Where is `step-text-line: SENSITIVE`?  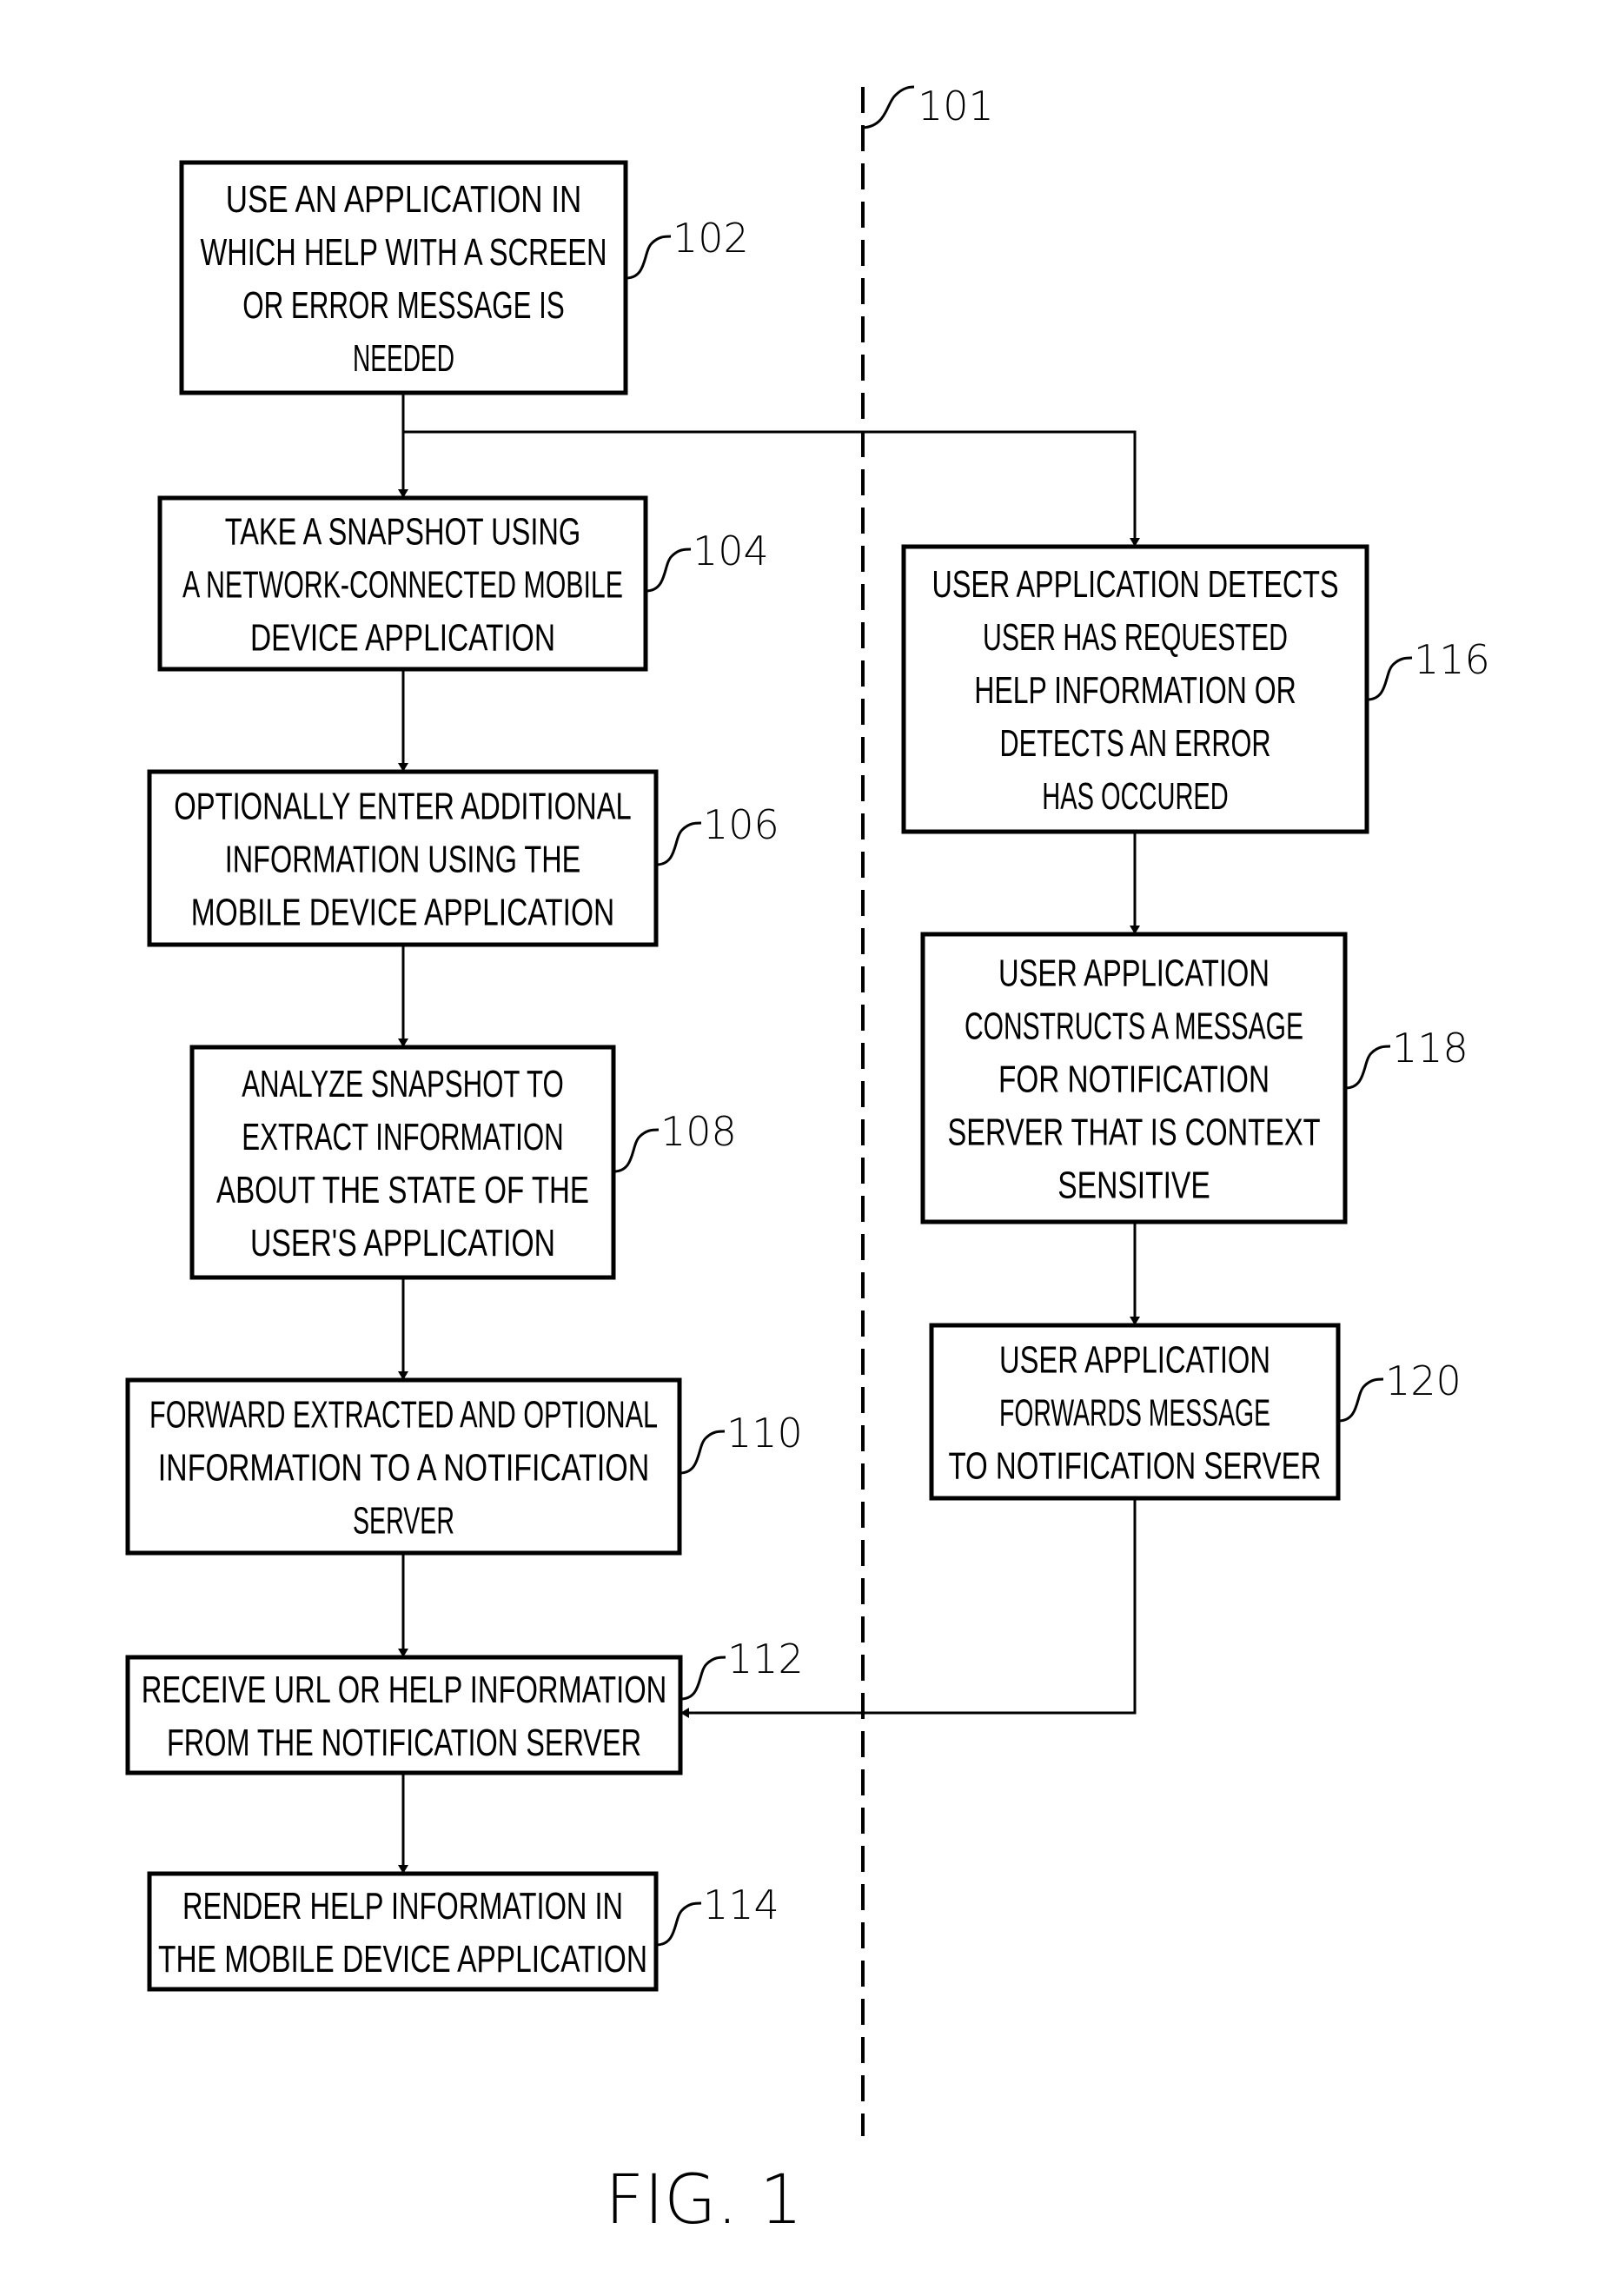
step-text-line: SENSITIVE is located at coordinates (1133, 1186).